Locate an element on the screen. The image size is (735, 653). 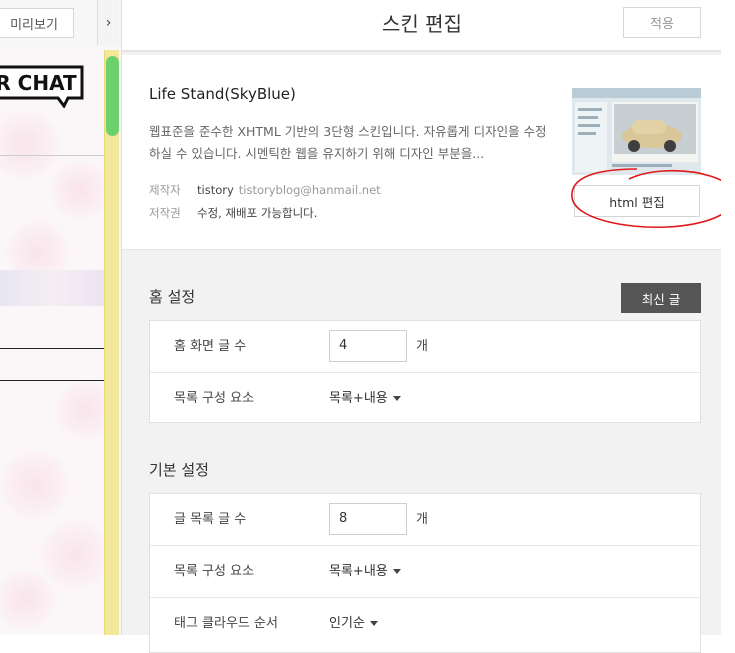
window-edge is located at coordinates (728, 317).